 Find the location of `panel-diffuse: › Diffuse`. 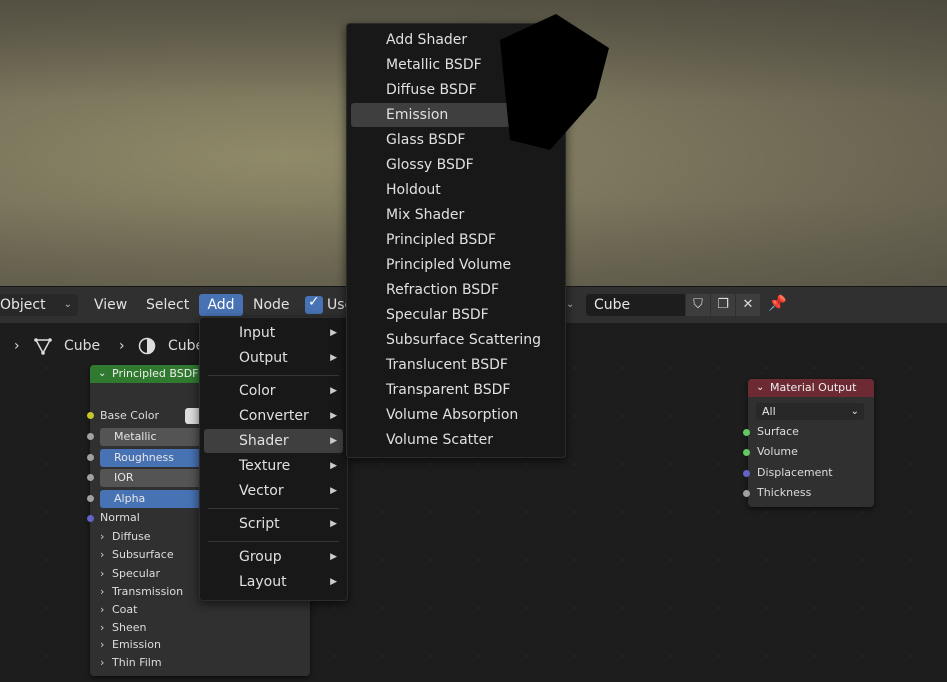

panel-diffuse: › Diffuse is located at coordinates (125, 537).